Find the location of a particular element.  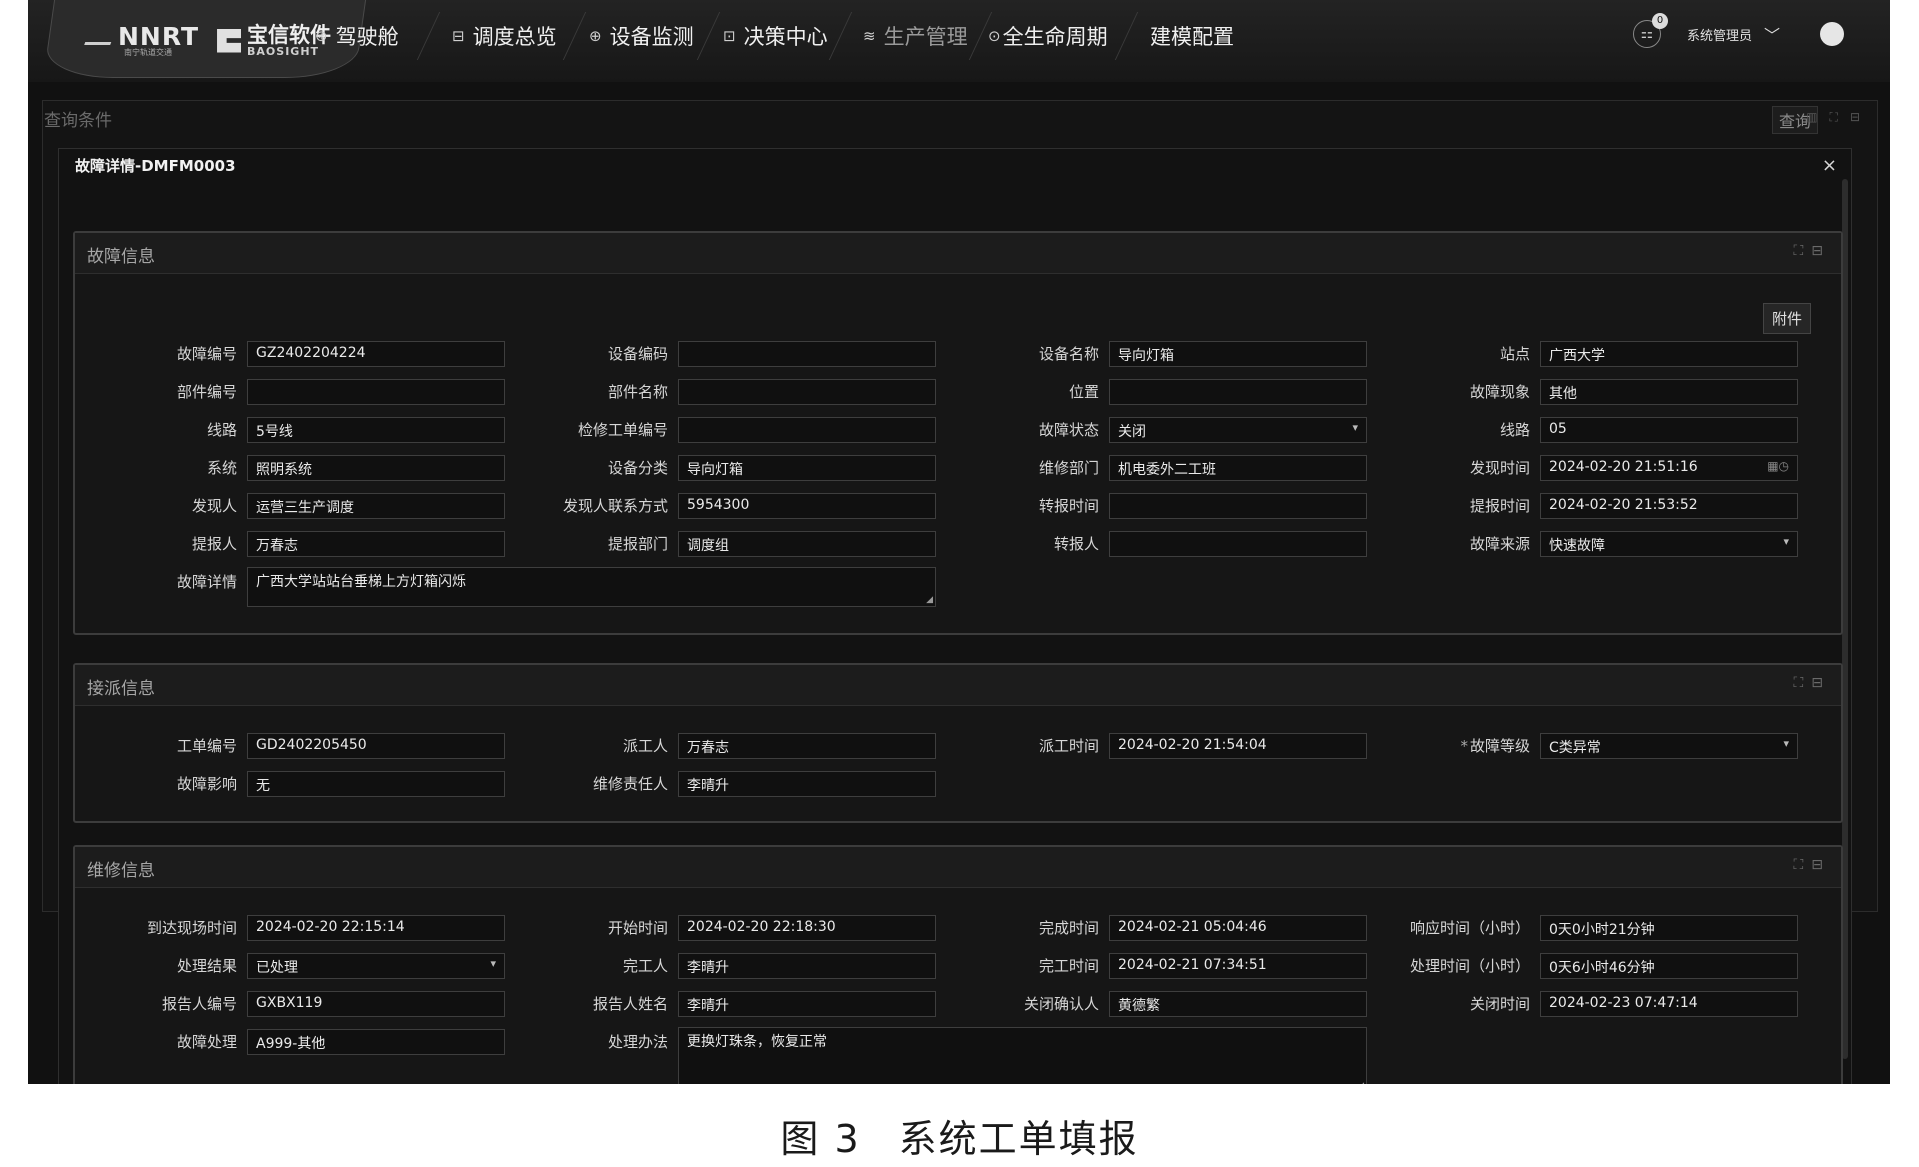

finish-time-field: 2024-02-21 05:04:46 is located at coordinates (1238, 928).